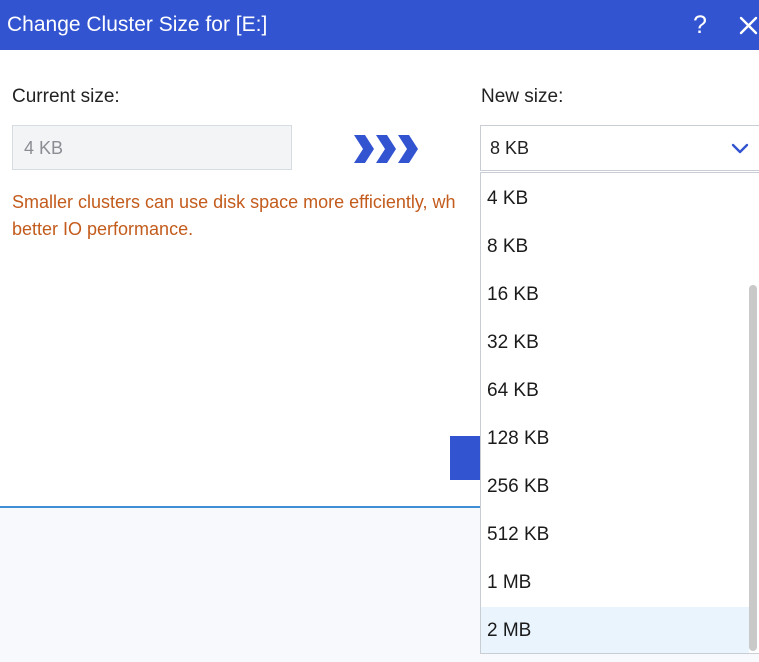  Describe the element at coordinates (615, 439) in the screenshot. I see `option-128kb: 128 KB` at that location.